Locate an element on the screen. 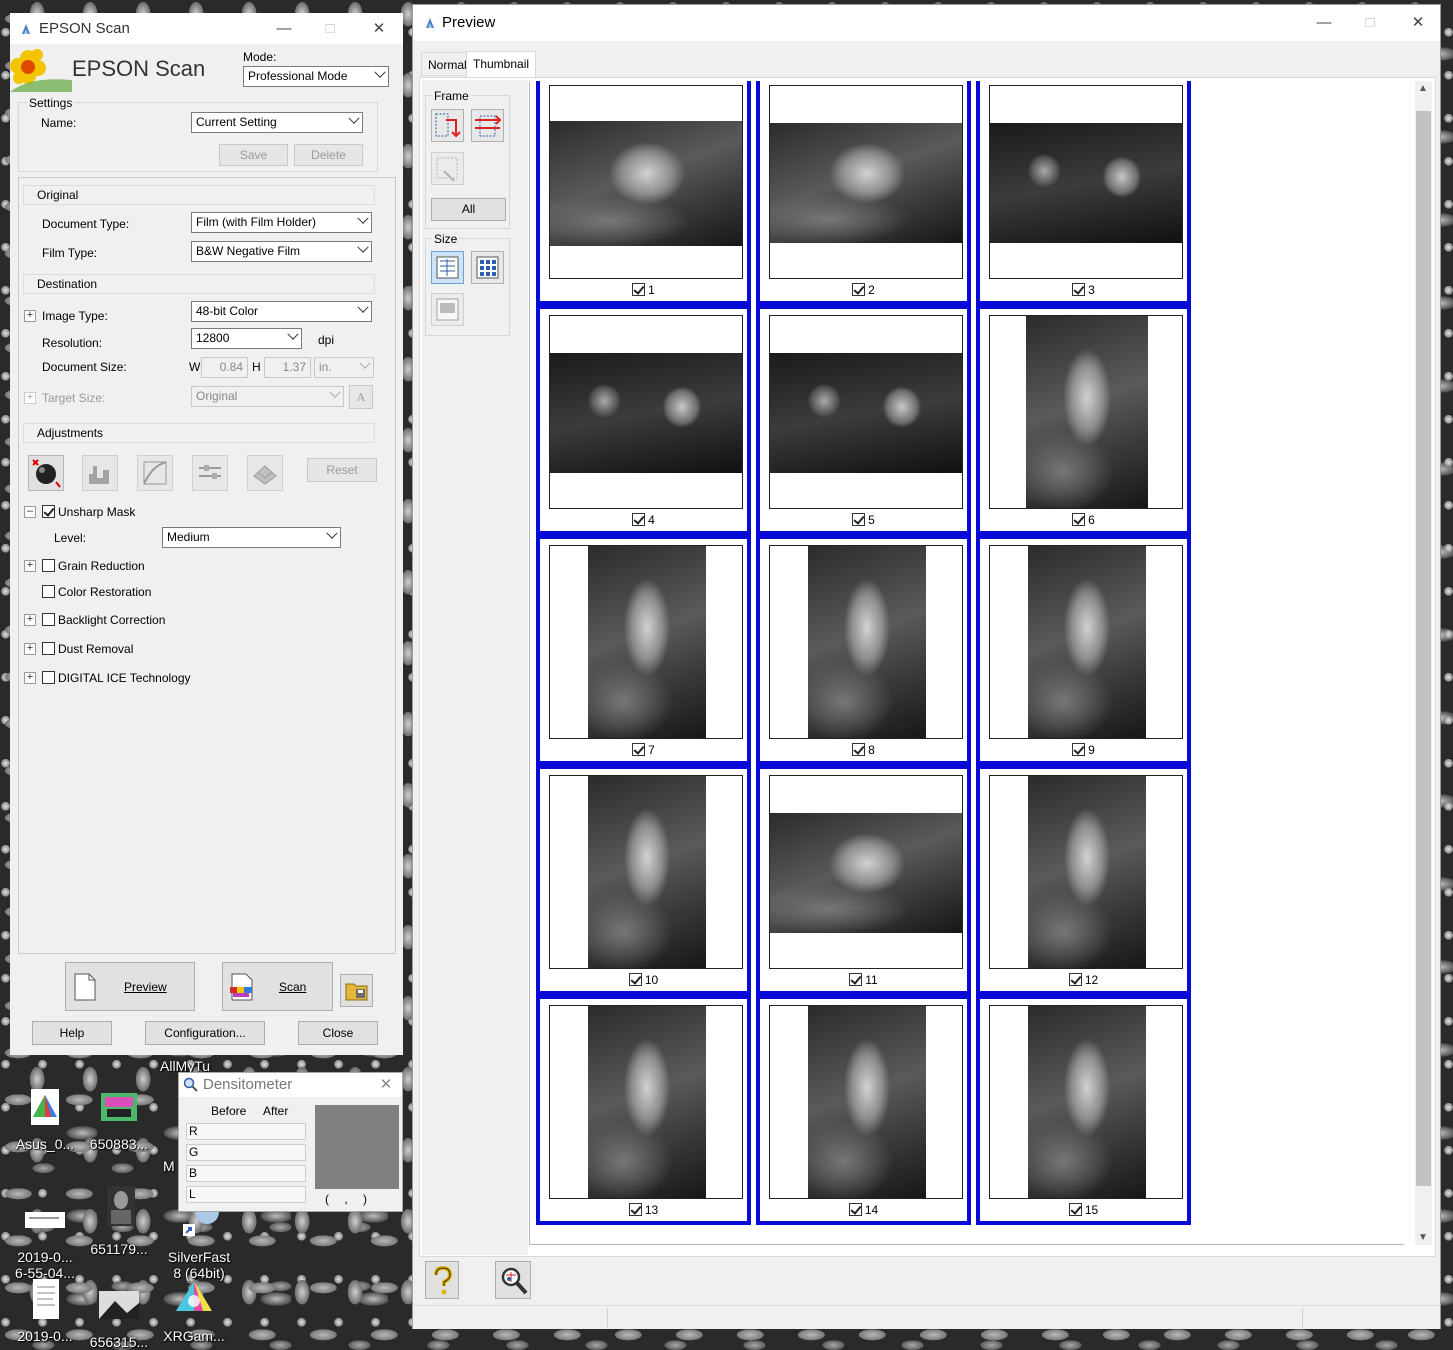  thumbnail-cell: 9 is located at coordinates (1083, 650).